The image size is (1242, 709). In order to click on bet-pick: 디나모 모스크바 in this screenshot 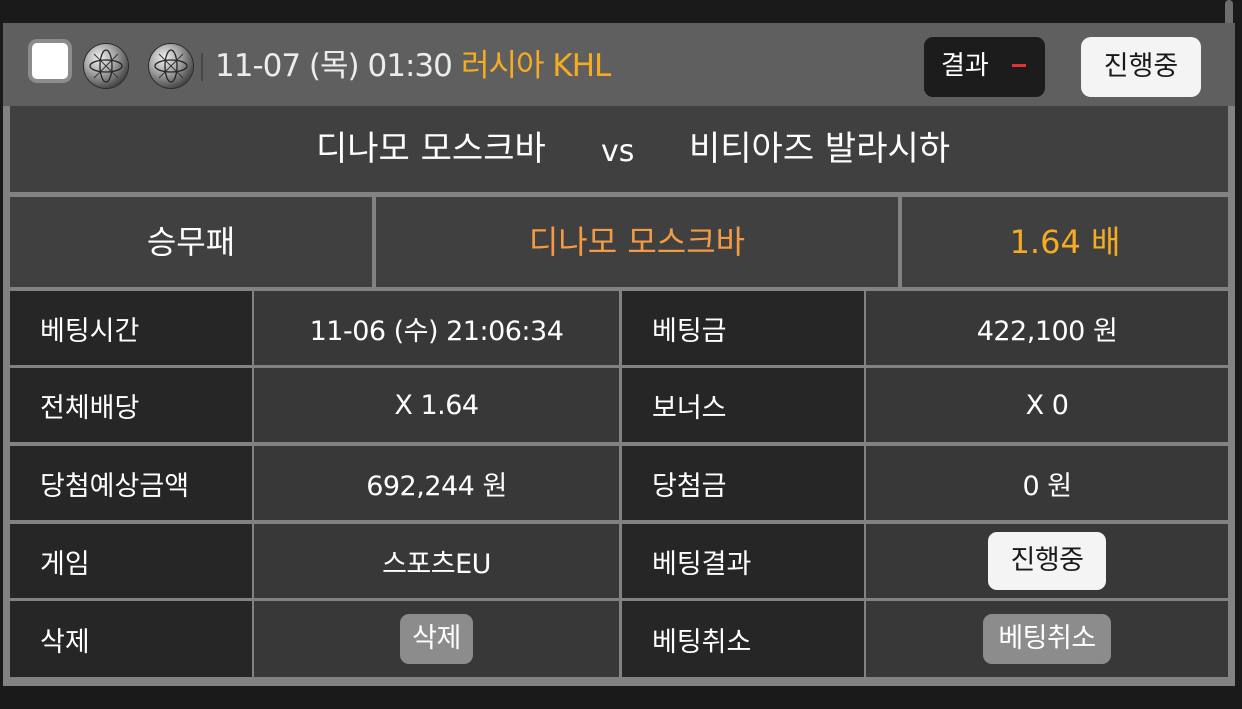, I will do `click(637, 242)`.